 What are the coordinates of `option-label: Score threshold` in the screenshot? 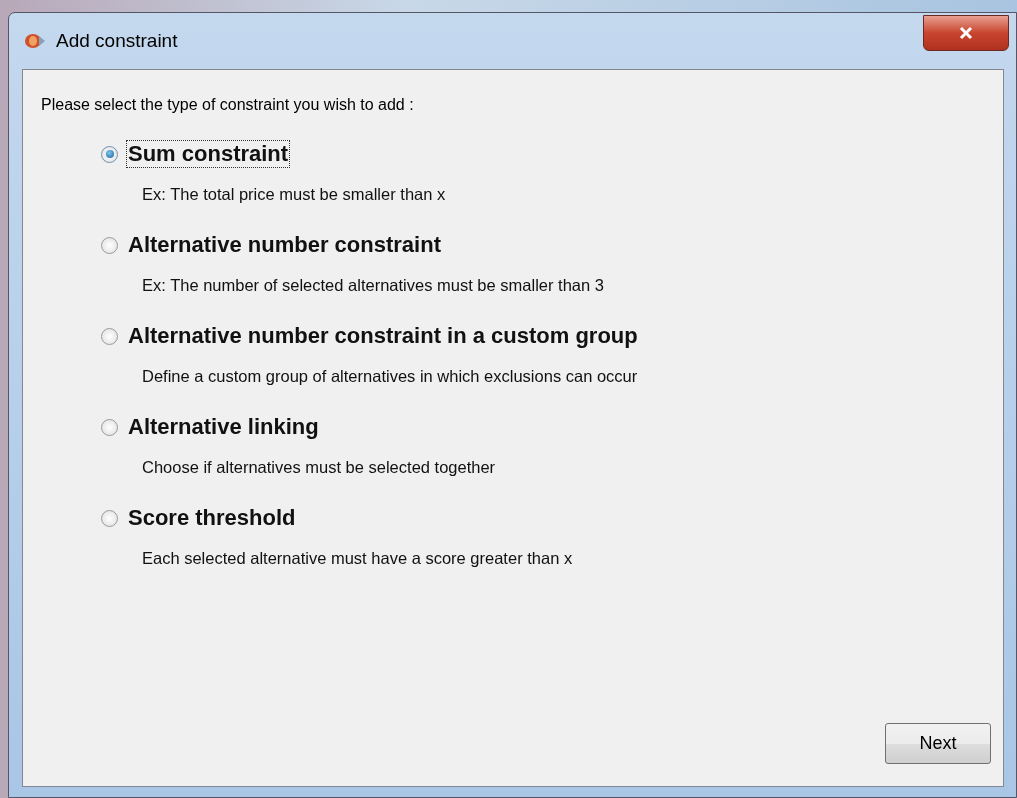 It's located at (212, 518).